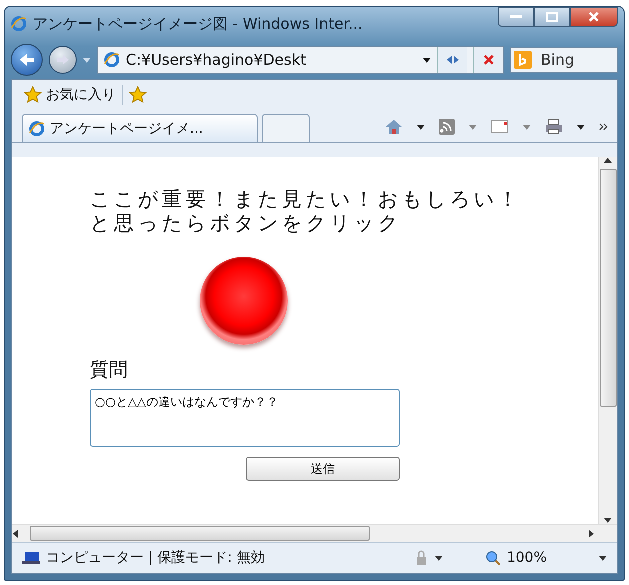 This screenshot has height=585, width=629. I want to click on mail-icon, so click(500, 127).